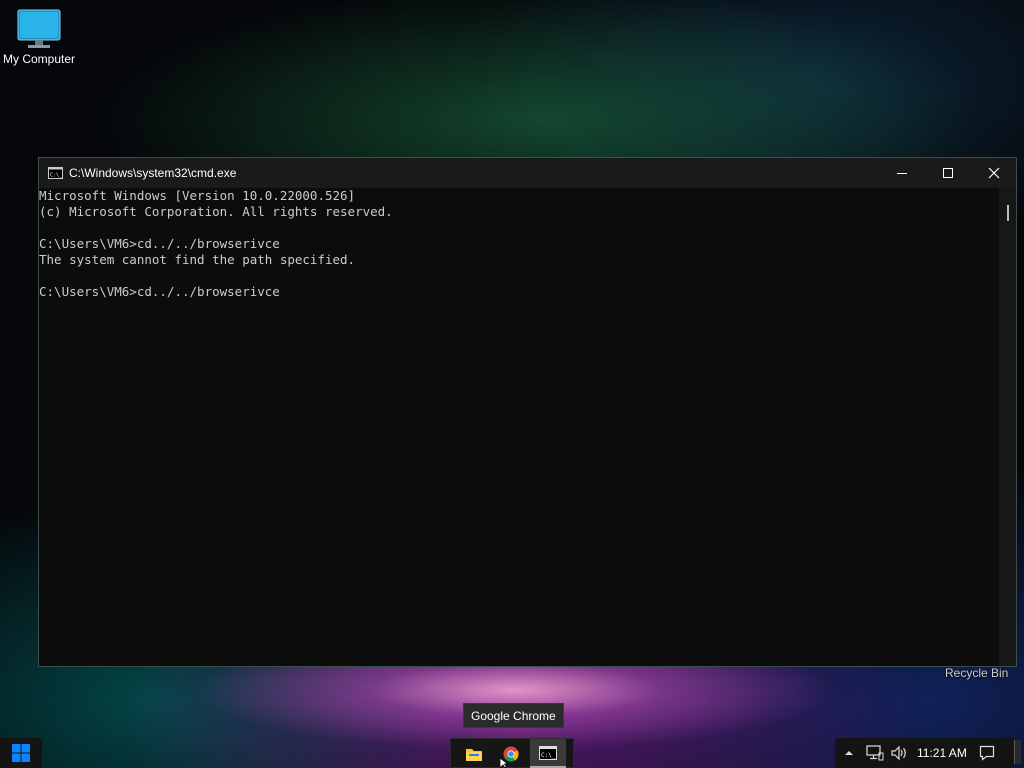 This screenshot has width=1024, height=768. I want to click on minimize-icon, so click(902, 173).